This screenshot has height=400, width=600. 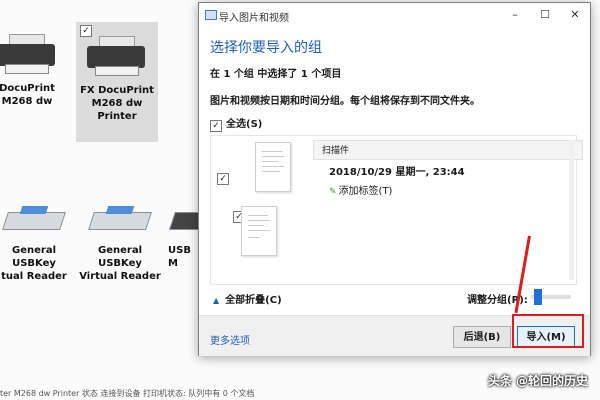 What do you see at coordinates (27, 95) in the screenshot?
I see `device-label: DocuPrint M268 dw` at bounding box center [27, 95].